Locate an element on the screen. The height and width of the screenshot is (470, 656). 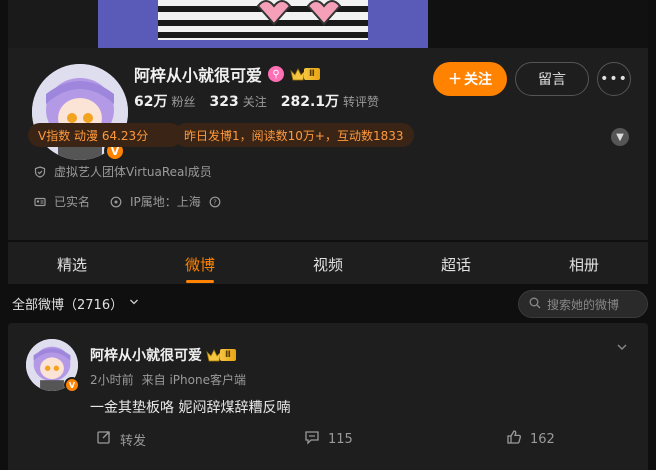
post-author-name: 阿梓从小就很可爱 is located at coordinates (146, 355).